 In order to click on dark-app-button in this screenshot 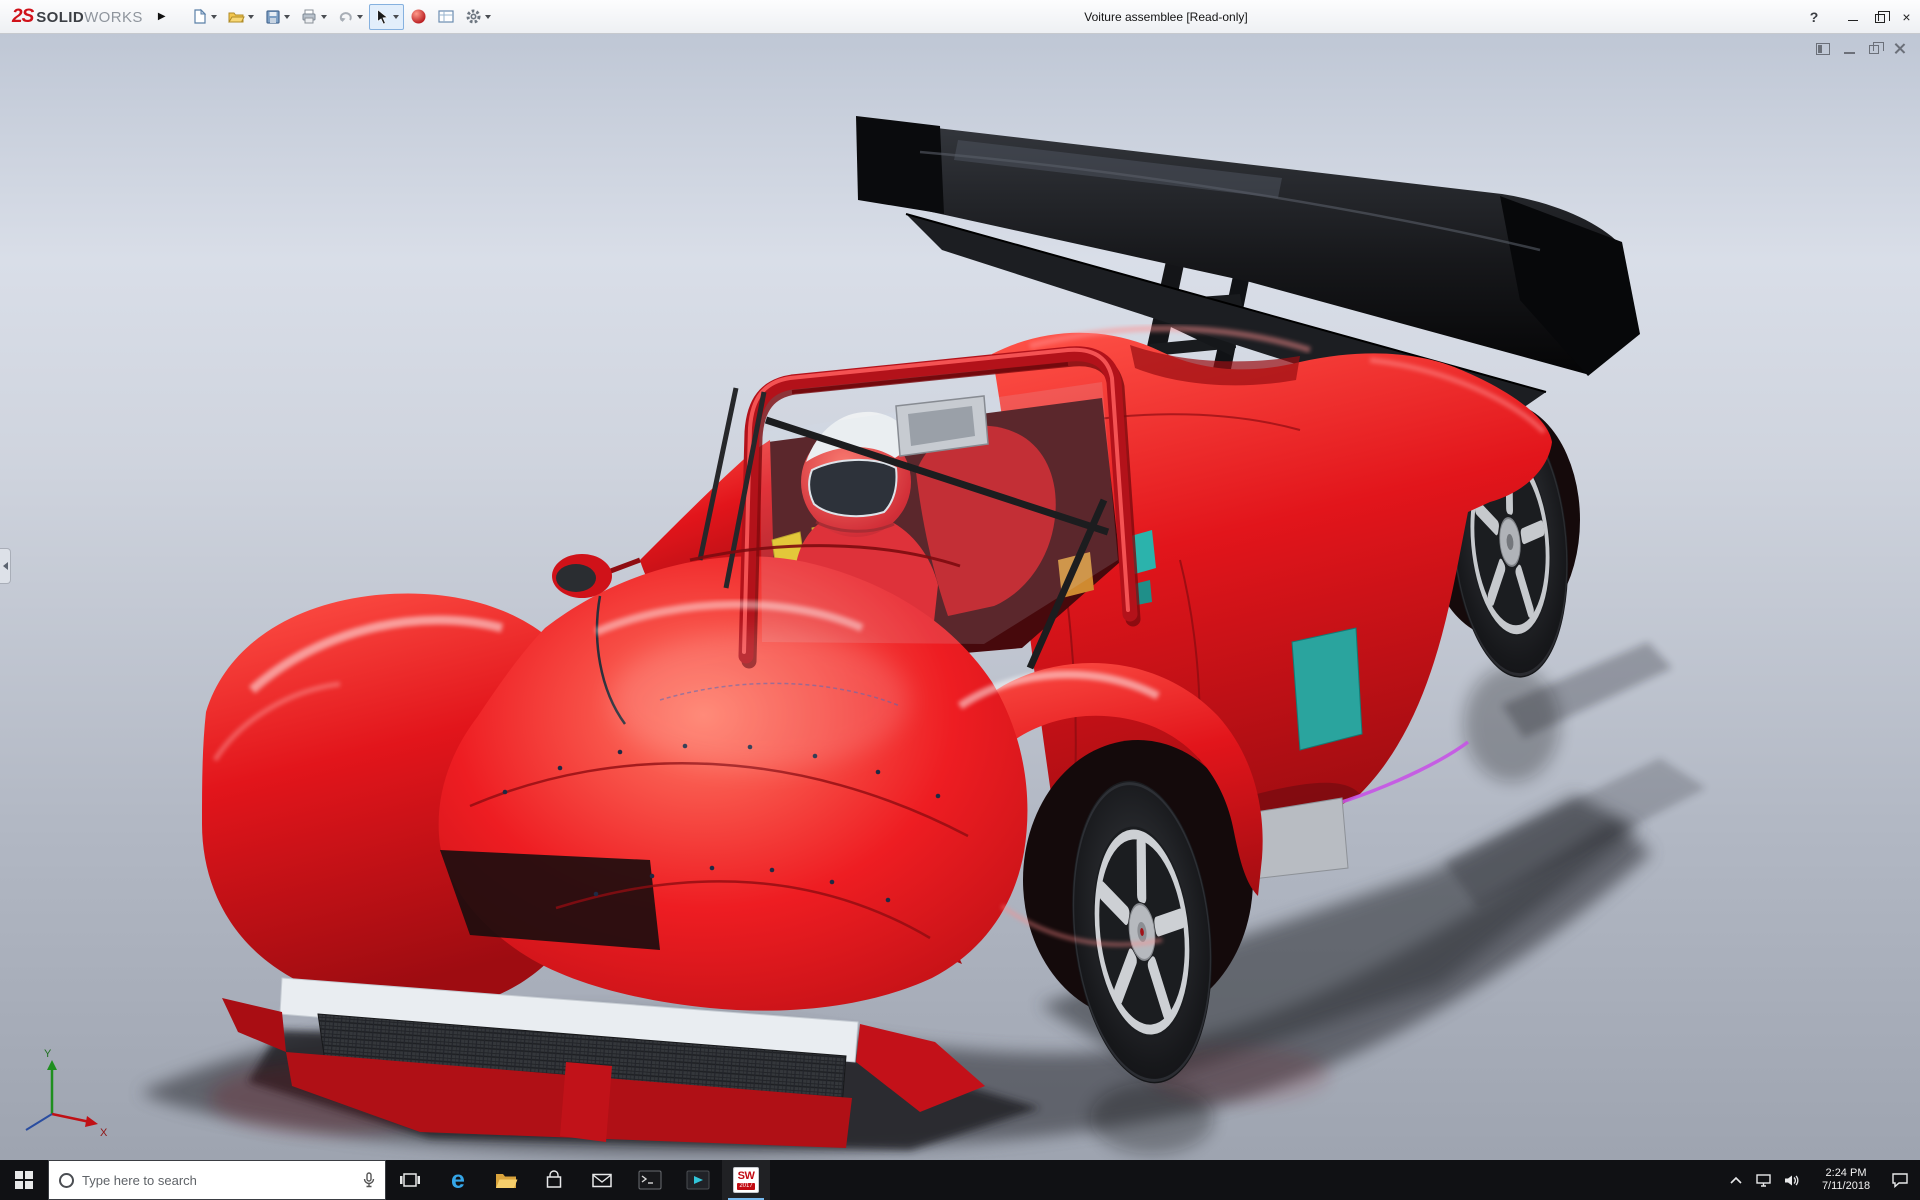, I will do `click(698, 1180)`.